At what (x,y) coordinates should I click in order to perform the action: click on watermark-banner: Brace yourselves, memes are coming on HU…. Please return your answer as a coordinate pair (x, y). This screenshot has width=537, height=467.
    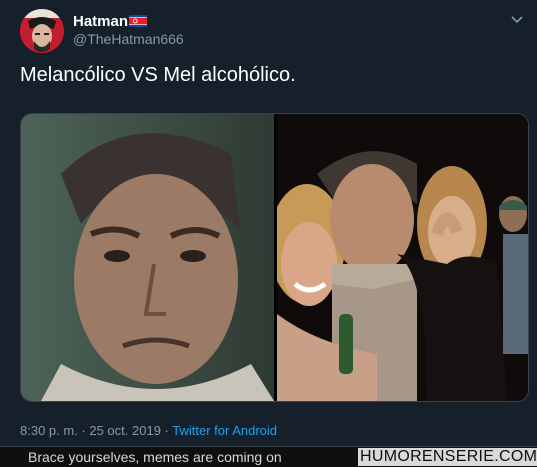
    Looking at the image, I should click on (268, 457).